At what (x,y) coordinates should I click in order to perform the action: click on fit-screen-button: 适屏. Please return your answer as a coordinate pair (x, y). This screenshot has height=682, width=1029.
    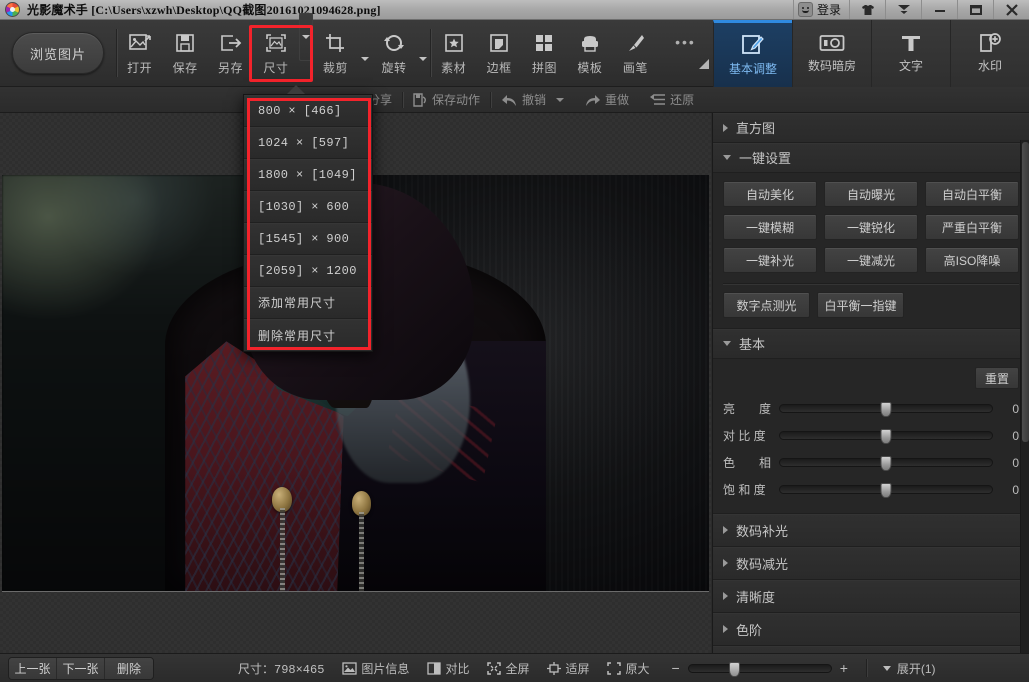
    Looking at the image, I should click on (568, 668).